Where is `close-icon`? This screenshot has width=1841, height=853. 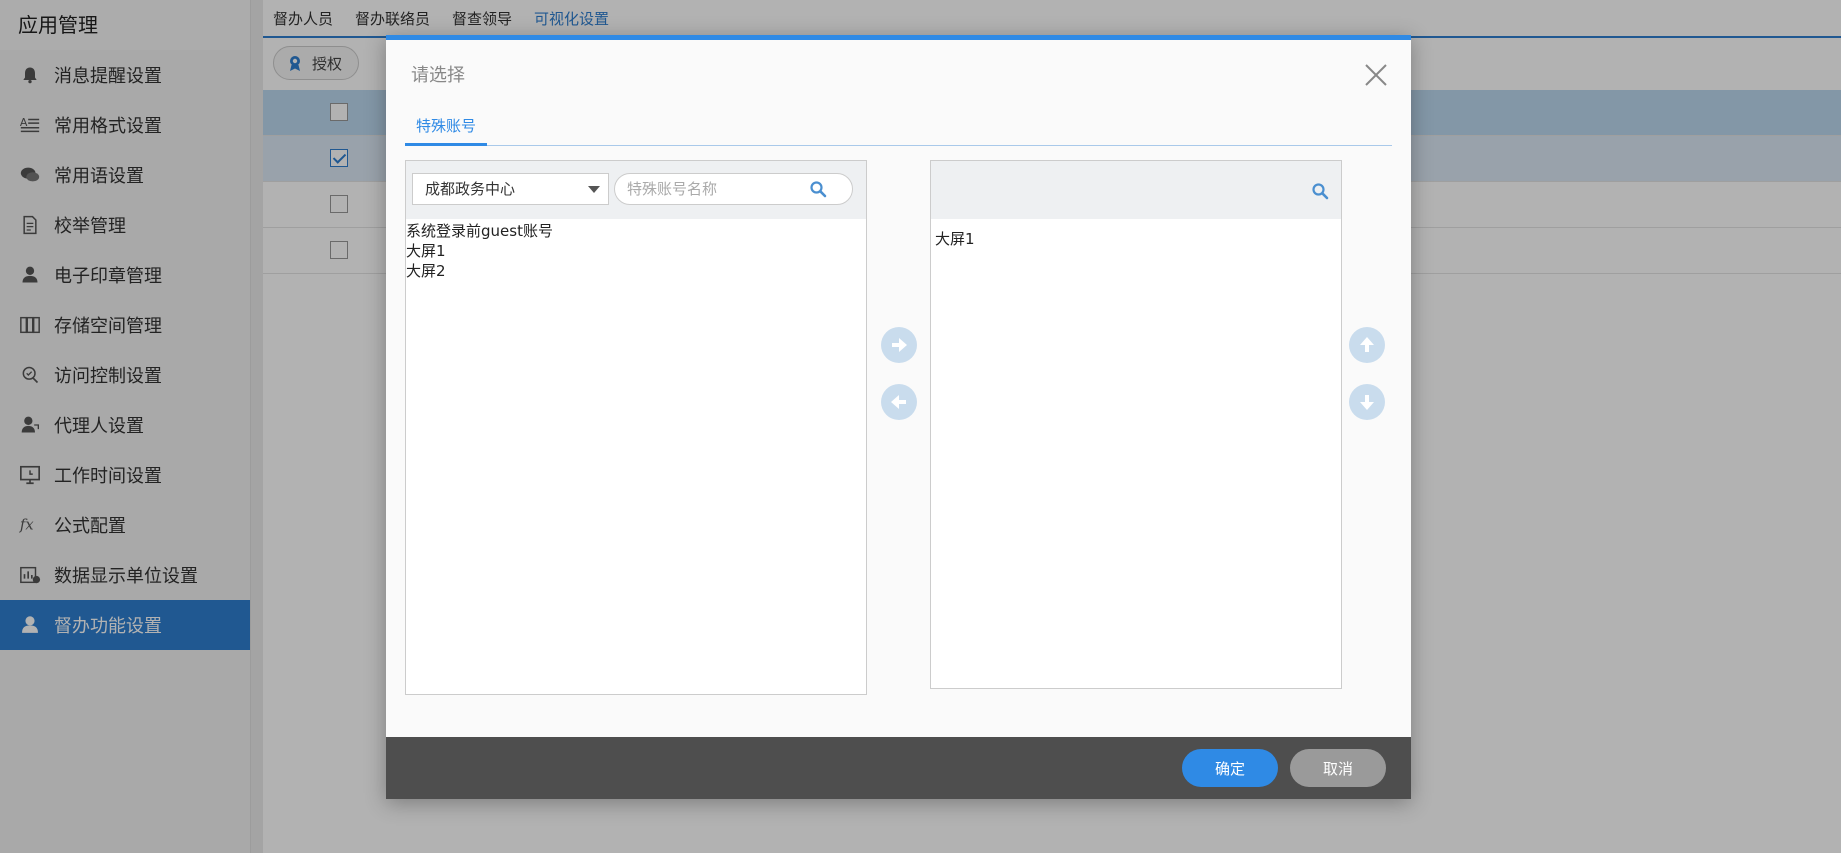
close-icon is located at coordinates (1376, 75).